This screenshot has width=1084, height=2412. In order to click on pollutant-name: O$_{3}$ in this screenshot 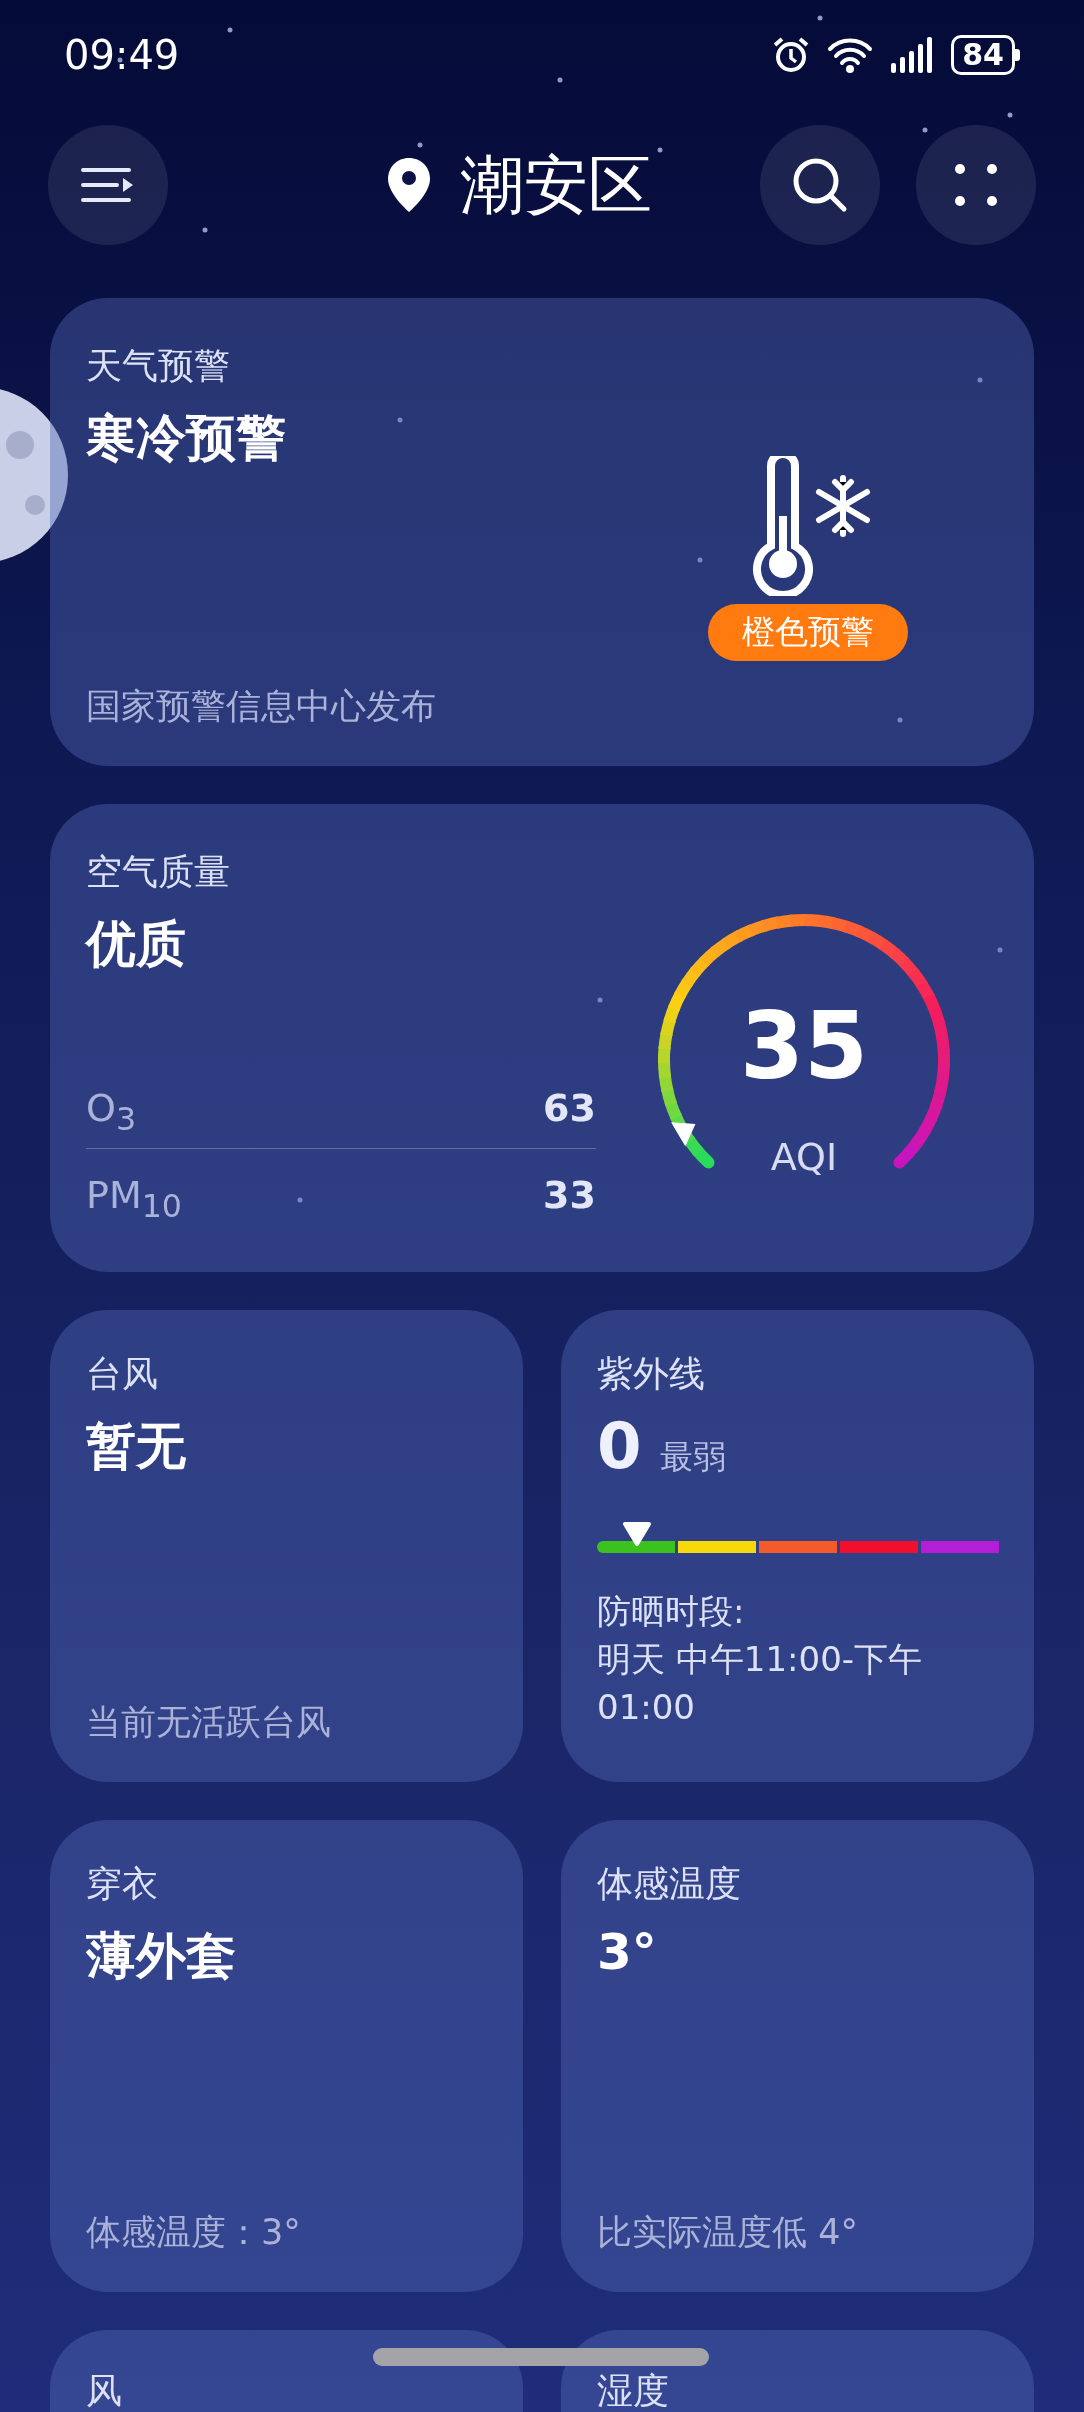, I will do `click(111, 1111)`.